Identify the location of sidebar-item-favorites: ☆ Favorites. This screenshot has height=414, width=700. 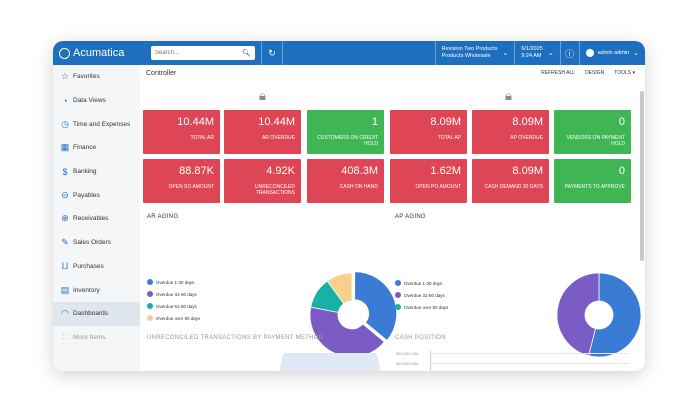
(96, 77).